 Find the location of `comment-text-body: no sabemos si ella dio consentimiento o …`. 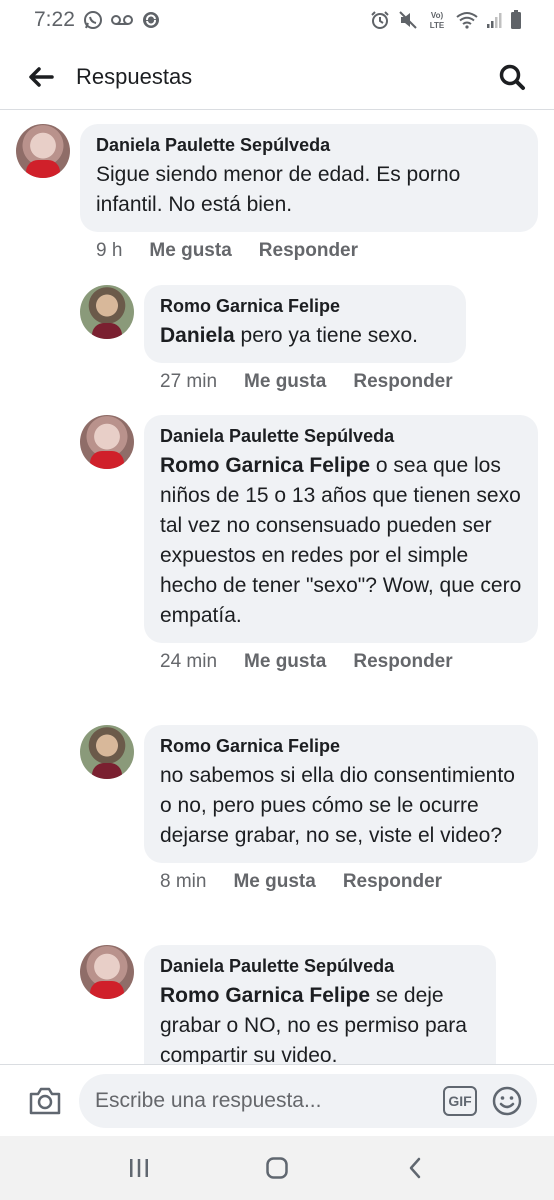

comment-text-body: no sabemos si ella dio consentimiento o … is located at coordinates (337, 805).